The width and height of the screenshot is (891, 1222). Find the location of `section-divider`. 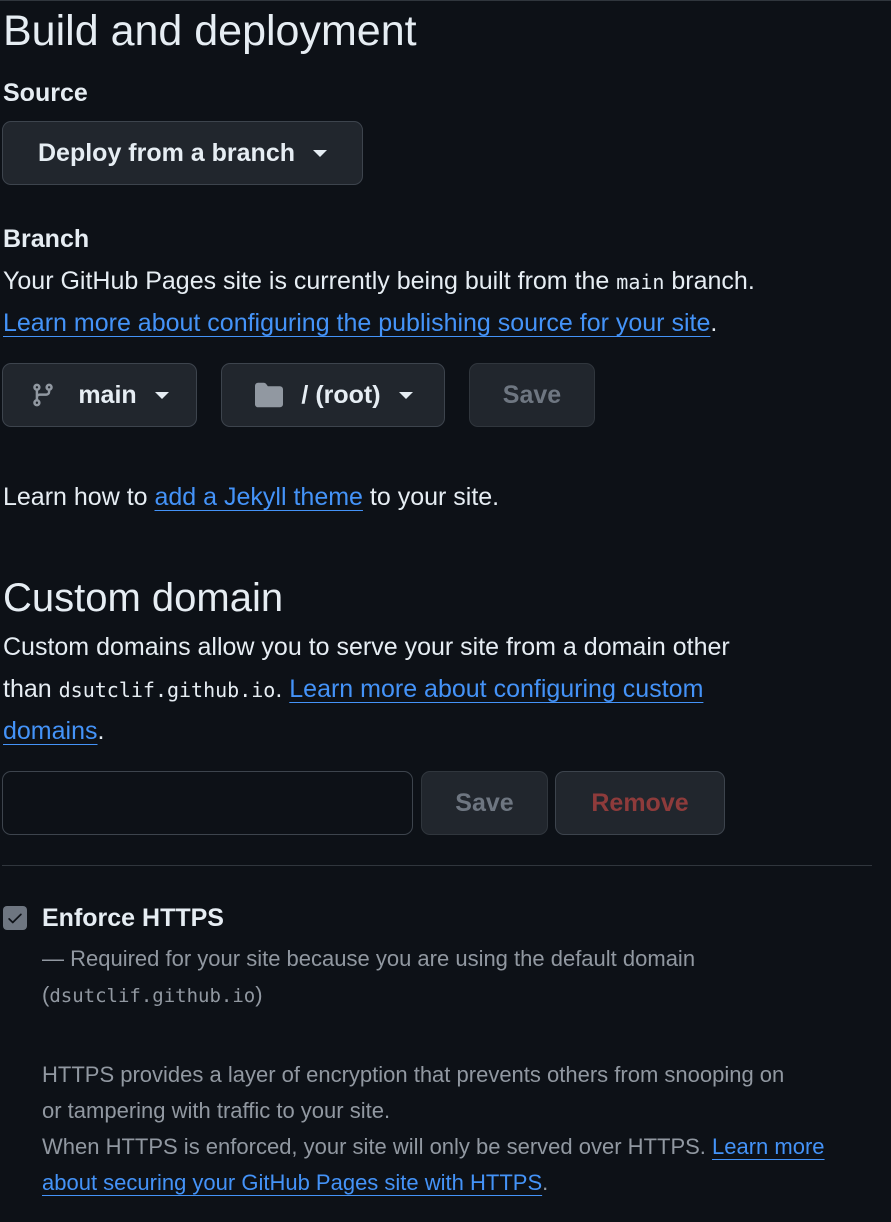

section-divider is located at coordinates (437, 865).